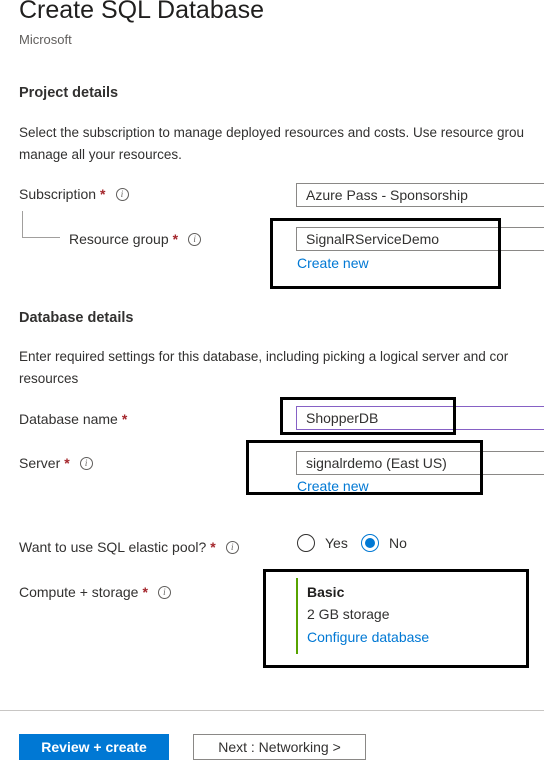 The width and height of the screenshot is (544, 768). I want to click on server-label: Server * i, so click(56, 463).